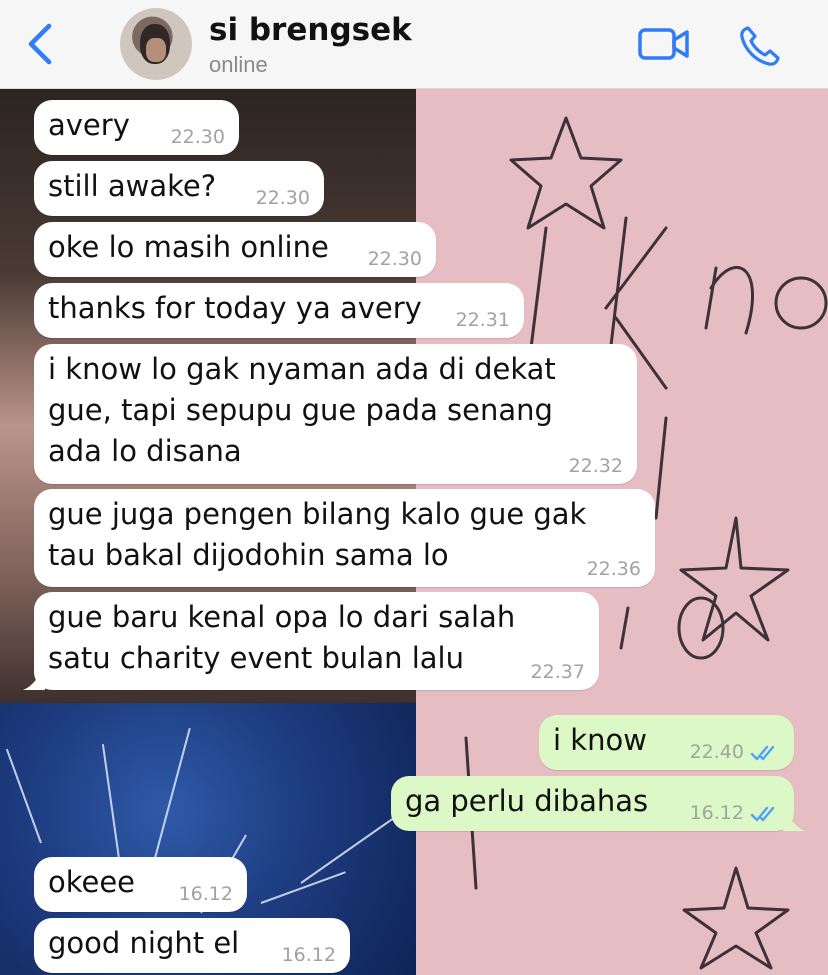 This screenshot has width=828, height=975. What do you see at coordinates (527, 801) in the screenshot?
I see `message-text: ga perlu dibahas` at bounding box center [527, 801].